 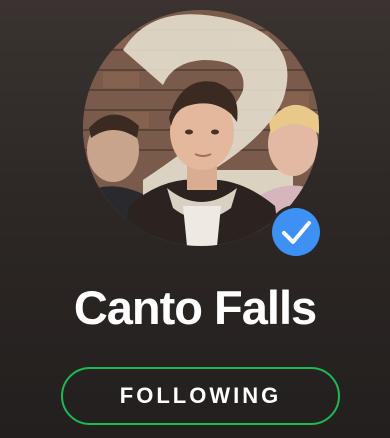 I want to click on following-button: FOLLOWING, so click(x=200, y=396).